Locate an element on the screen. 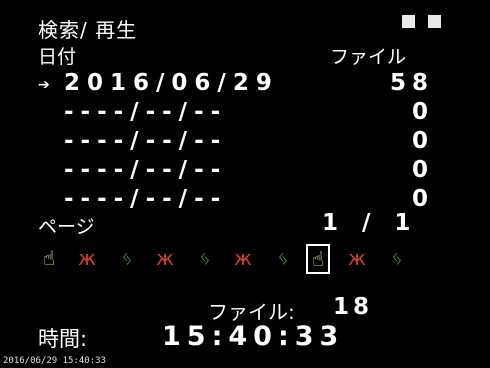 The image size is (490, 368). screen-title: 検索/ 再生 is located at coordinates (88, 30).